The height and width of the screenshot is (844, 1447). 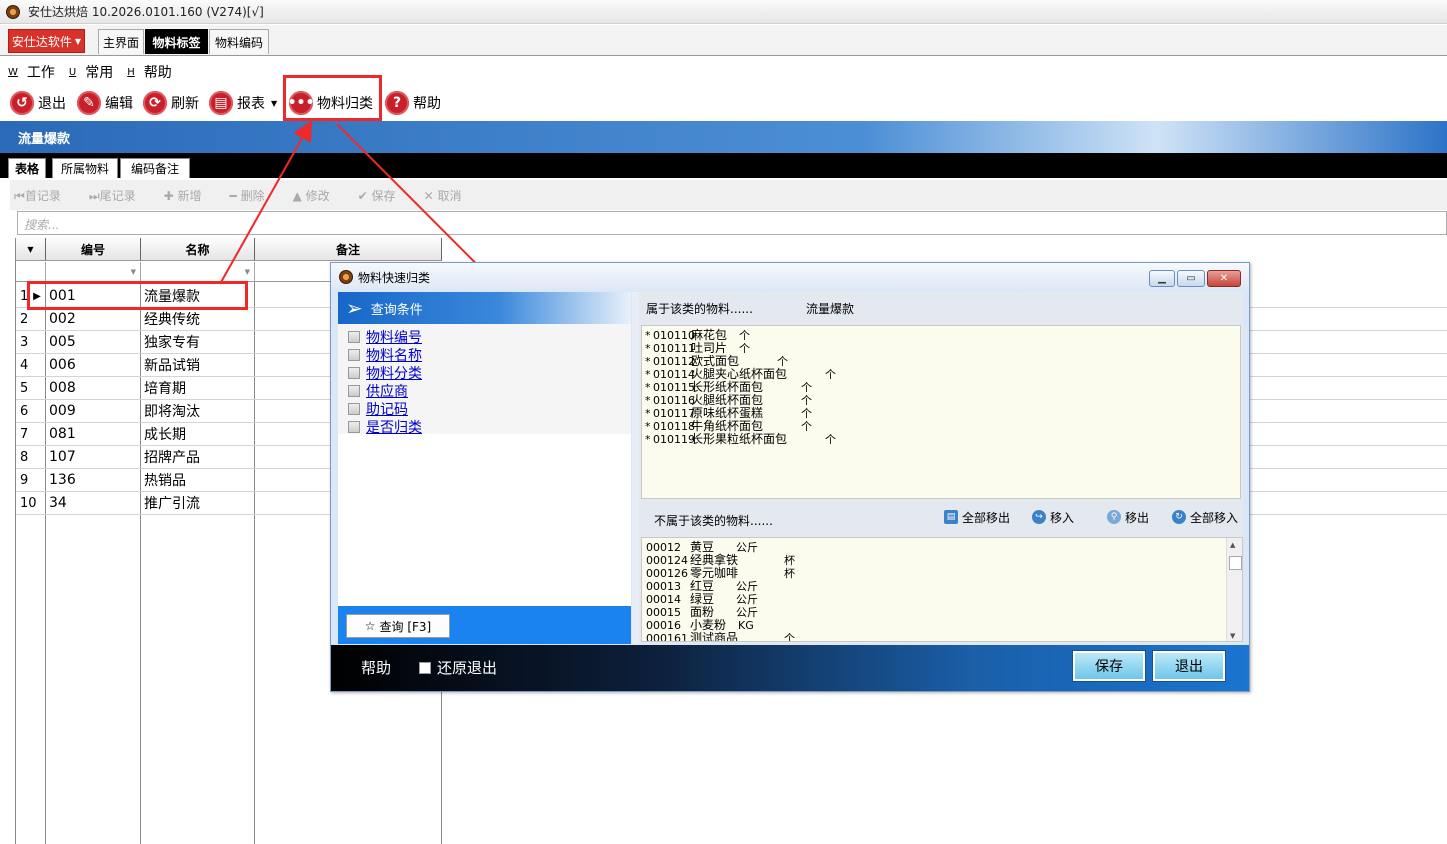 What do you see at coordinates (155, 168) in the screenshot?
I see `tab-code-notes: 编码备注` at bounding box center [155, 168].